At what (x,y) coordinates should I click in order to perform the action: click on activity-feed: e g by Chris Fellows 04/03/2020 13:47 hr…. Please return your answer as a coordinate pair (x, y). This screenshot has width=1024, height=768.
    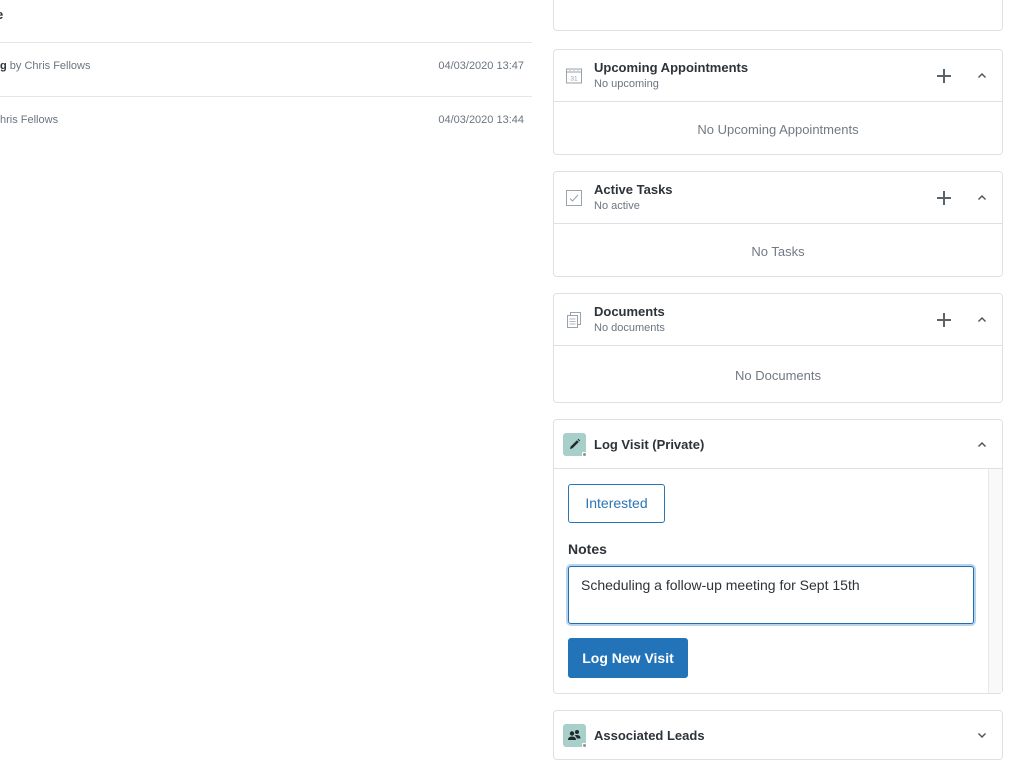
    Looking at the image, I should click on (266, 75).